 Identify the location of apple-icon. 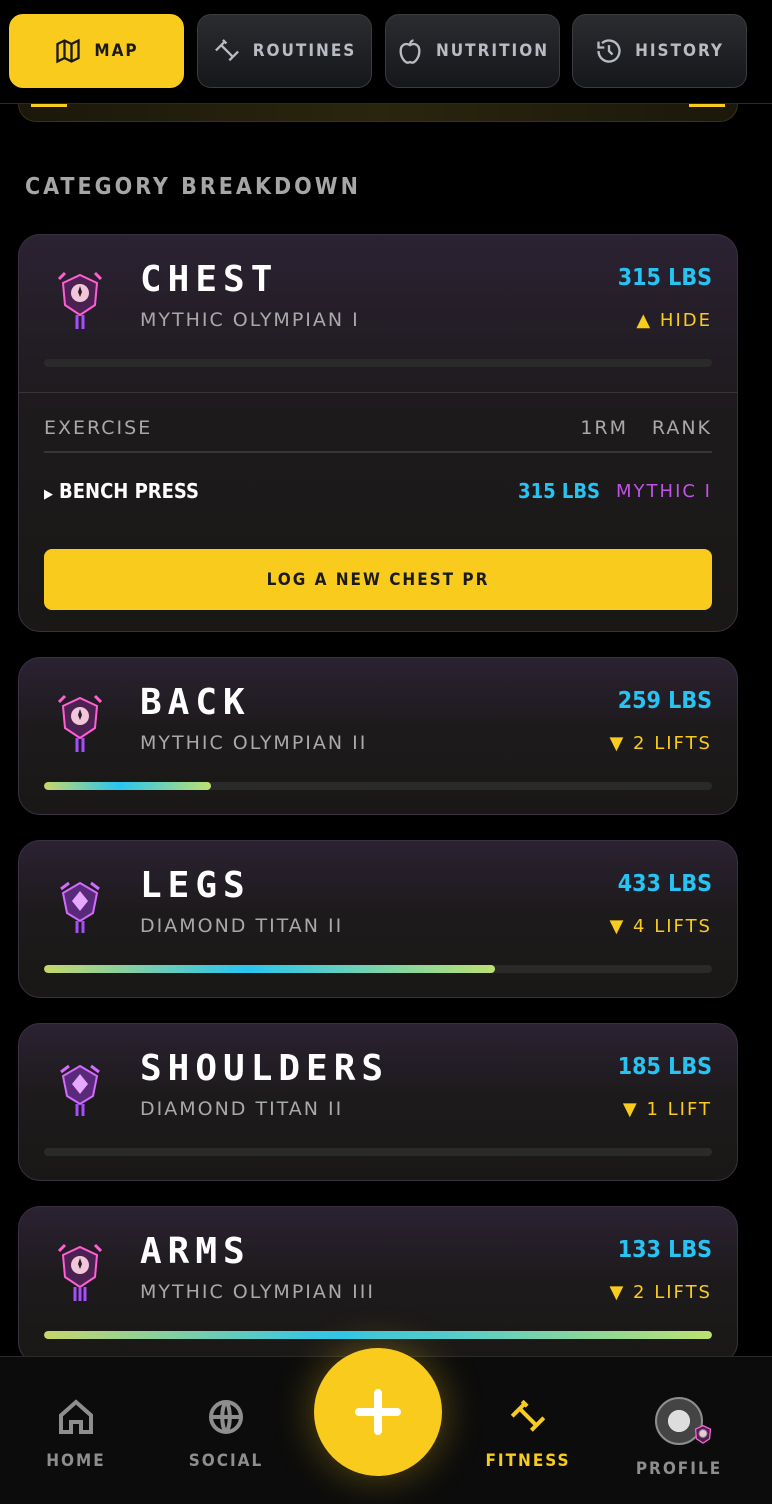
(410, 51).